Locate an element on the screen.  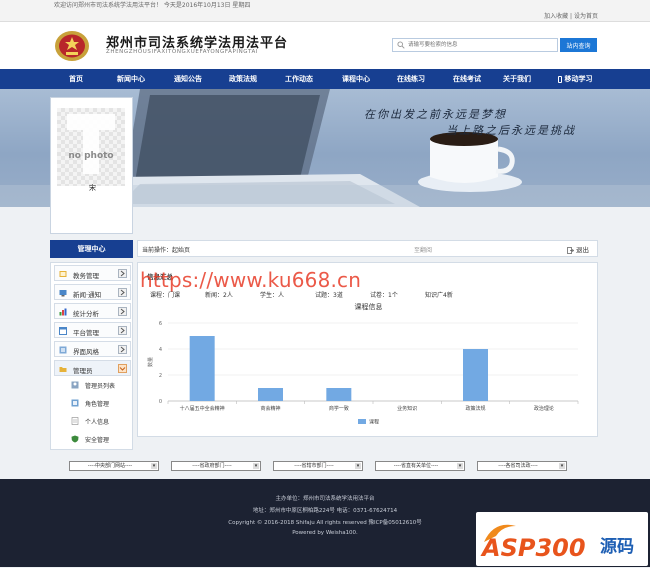
window-icon is located at coordinates (63, 331).